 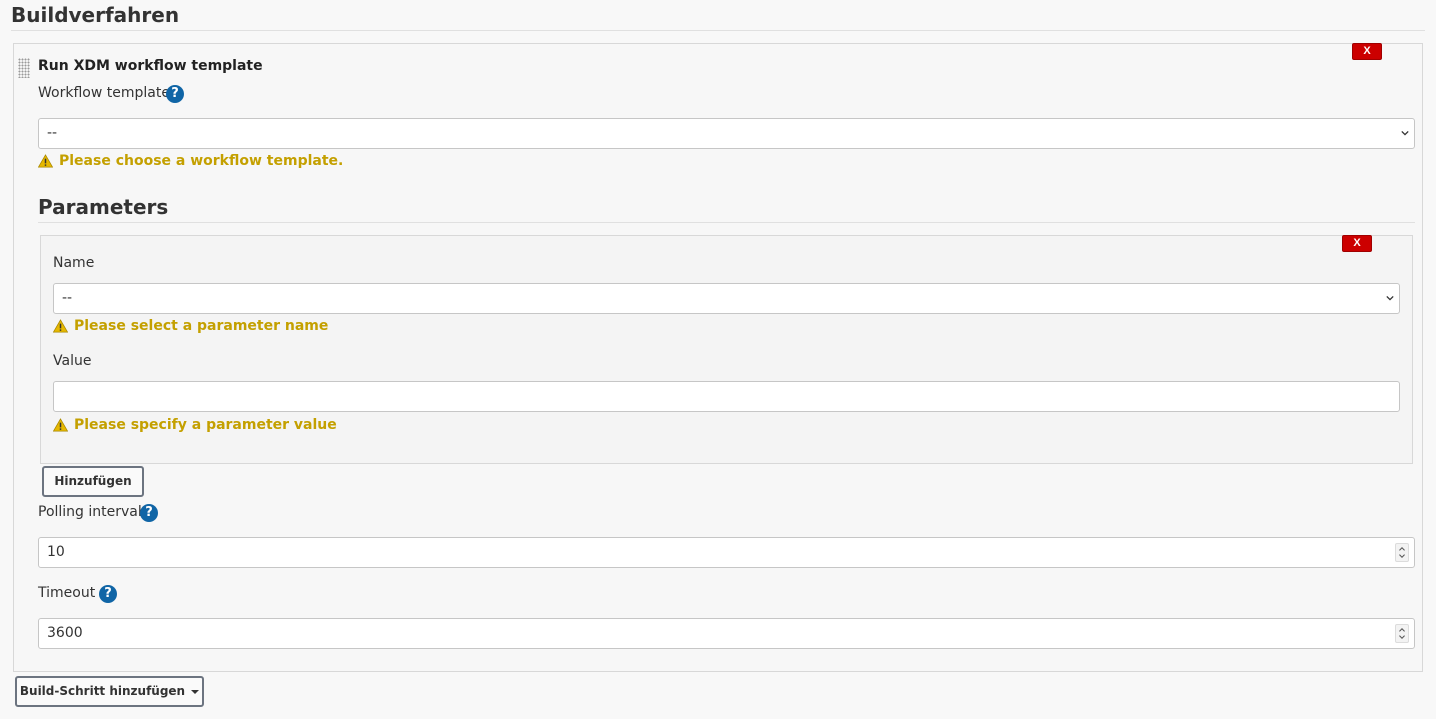 What do you see at coordinates (72, 361) in the screenshot?
I see `parameter-value-label: Value` at bounding box center [72, 361].